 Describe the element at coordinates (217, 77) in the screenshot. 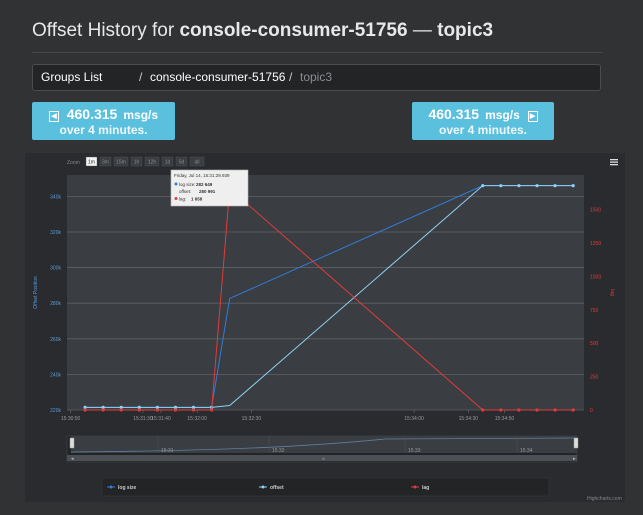

I see `breadcrumb-group: console-consumer-51756` at that location.